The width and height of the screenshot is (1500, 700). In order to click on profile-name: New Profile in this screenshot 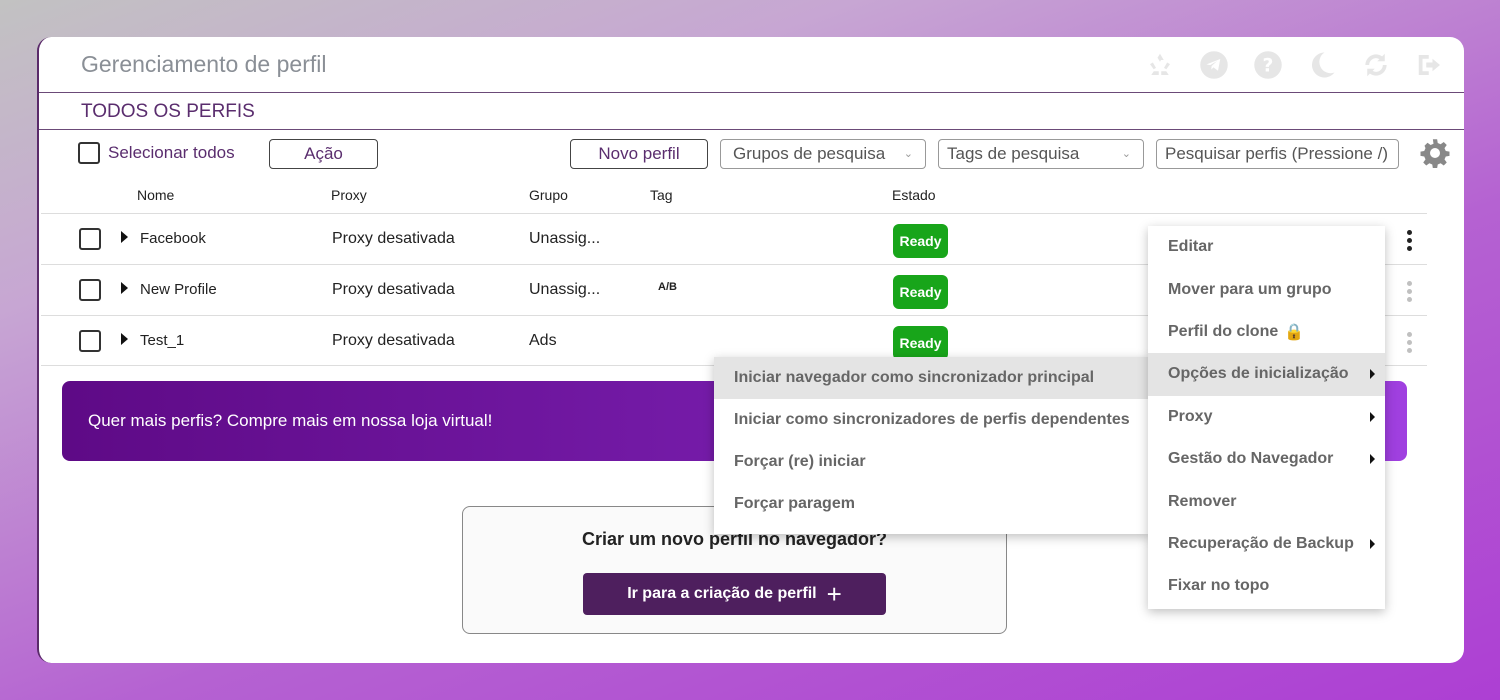, I will do `click(178, 289)`.